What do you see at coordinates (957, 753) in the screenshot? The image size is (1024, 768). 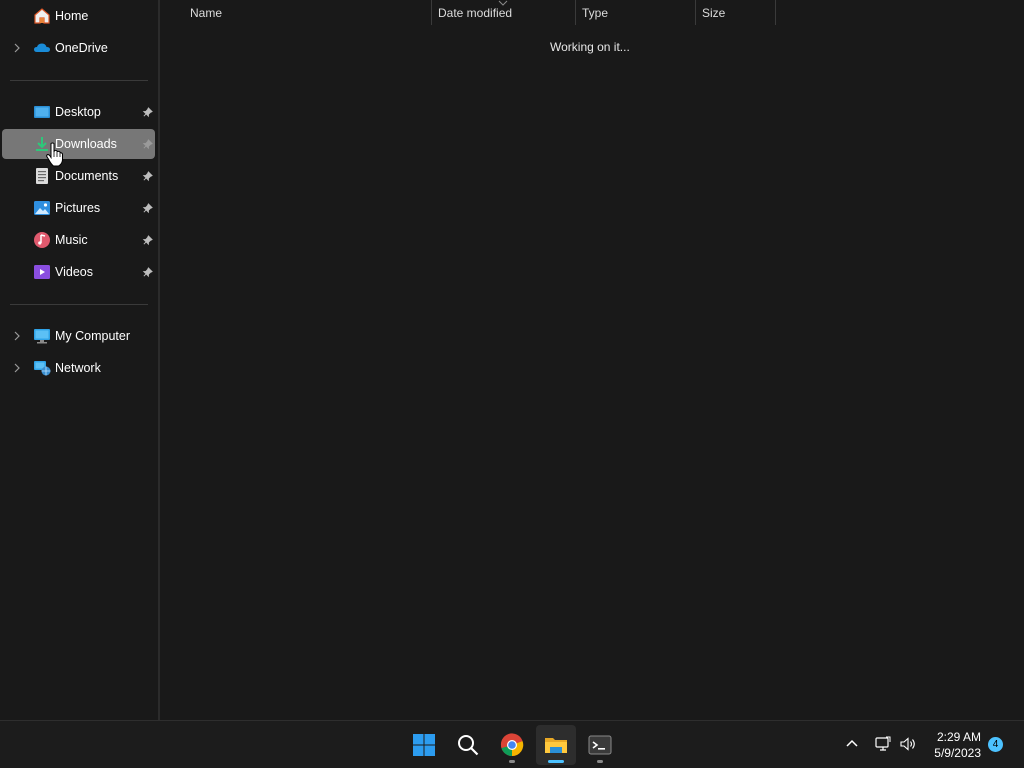 I see `clock-date: 5/9/2023` at bounding box center [957, 753].